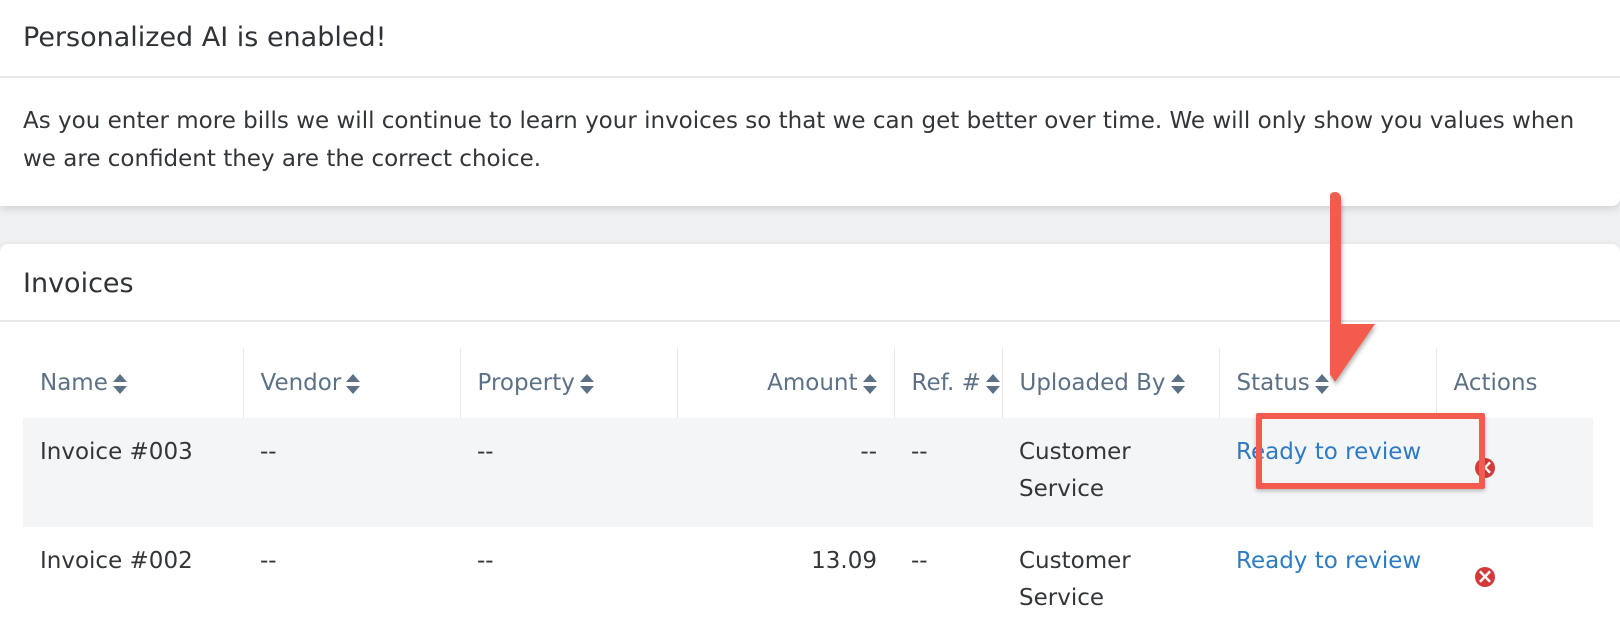 The width and height of the screenshot is (1620, 634). Describe the element at coordinates (785, 580) in the screenshot. I see `cell-amount: 13.09` at that location.